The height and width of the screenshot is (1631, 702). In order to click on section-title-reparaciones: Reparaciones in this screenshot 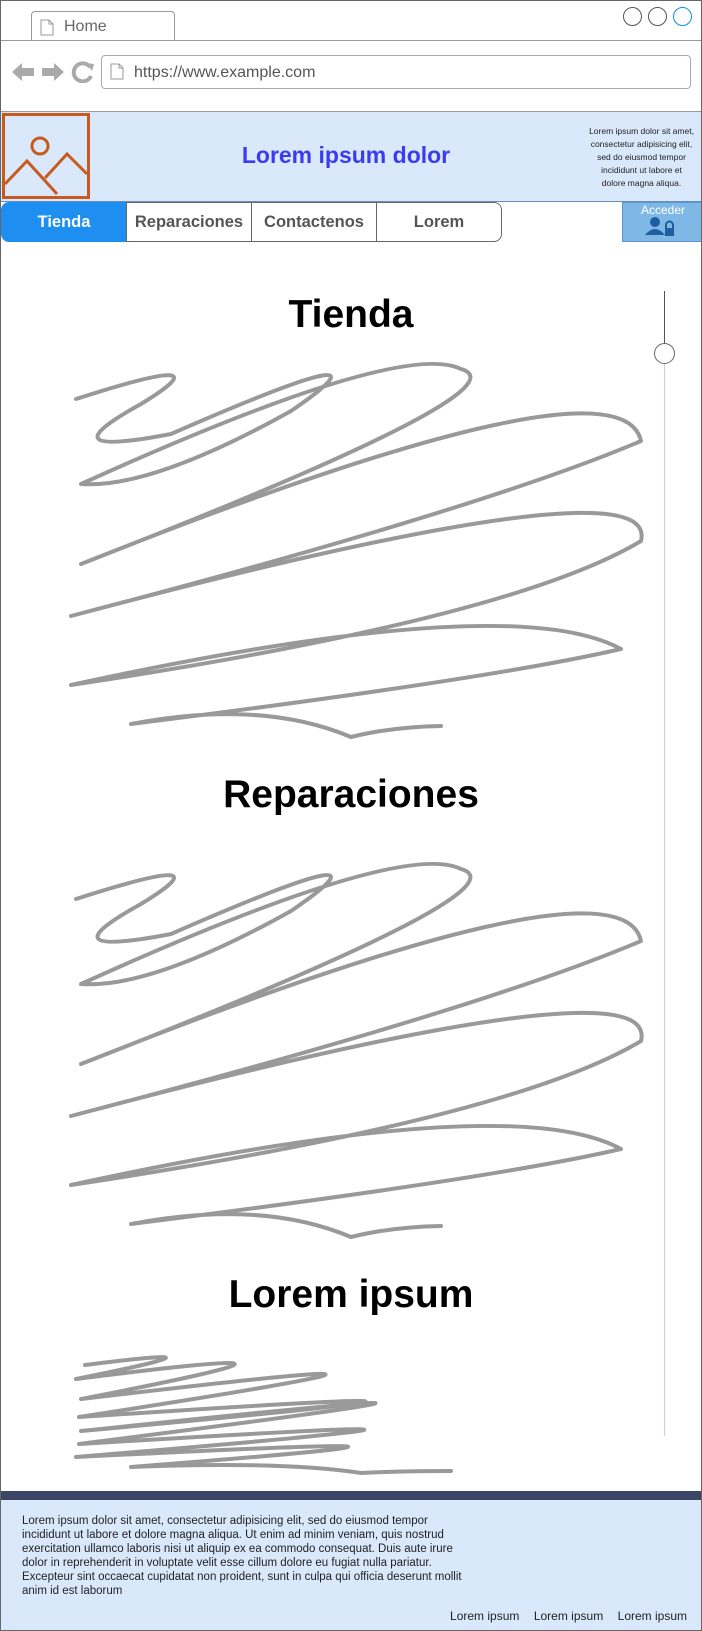, I will do `click(351, 794)`.